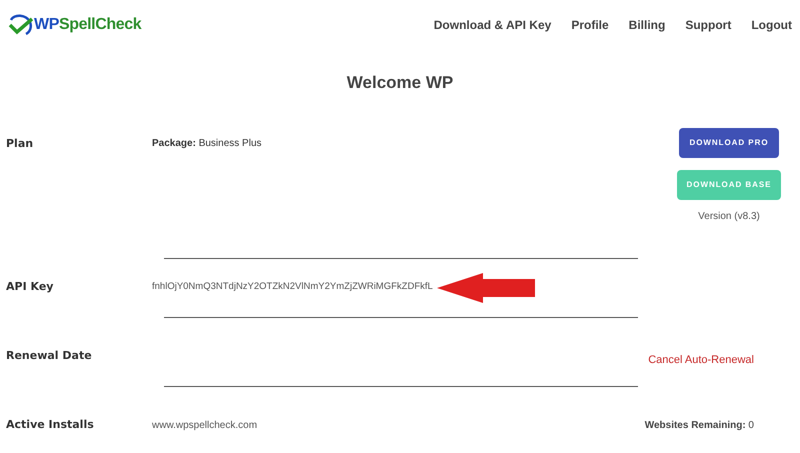 This screenshot has height=453, width=800. I want to click on logo-text: WPSpellCheck, so click(88, 25).